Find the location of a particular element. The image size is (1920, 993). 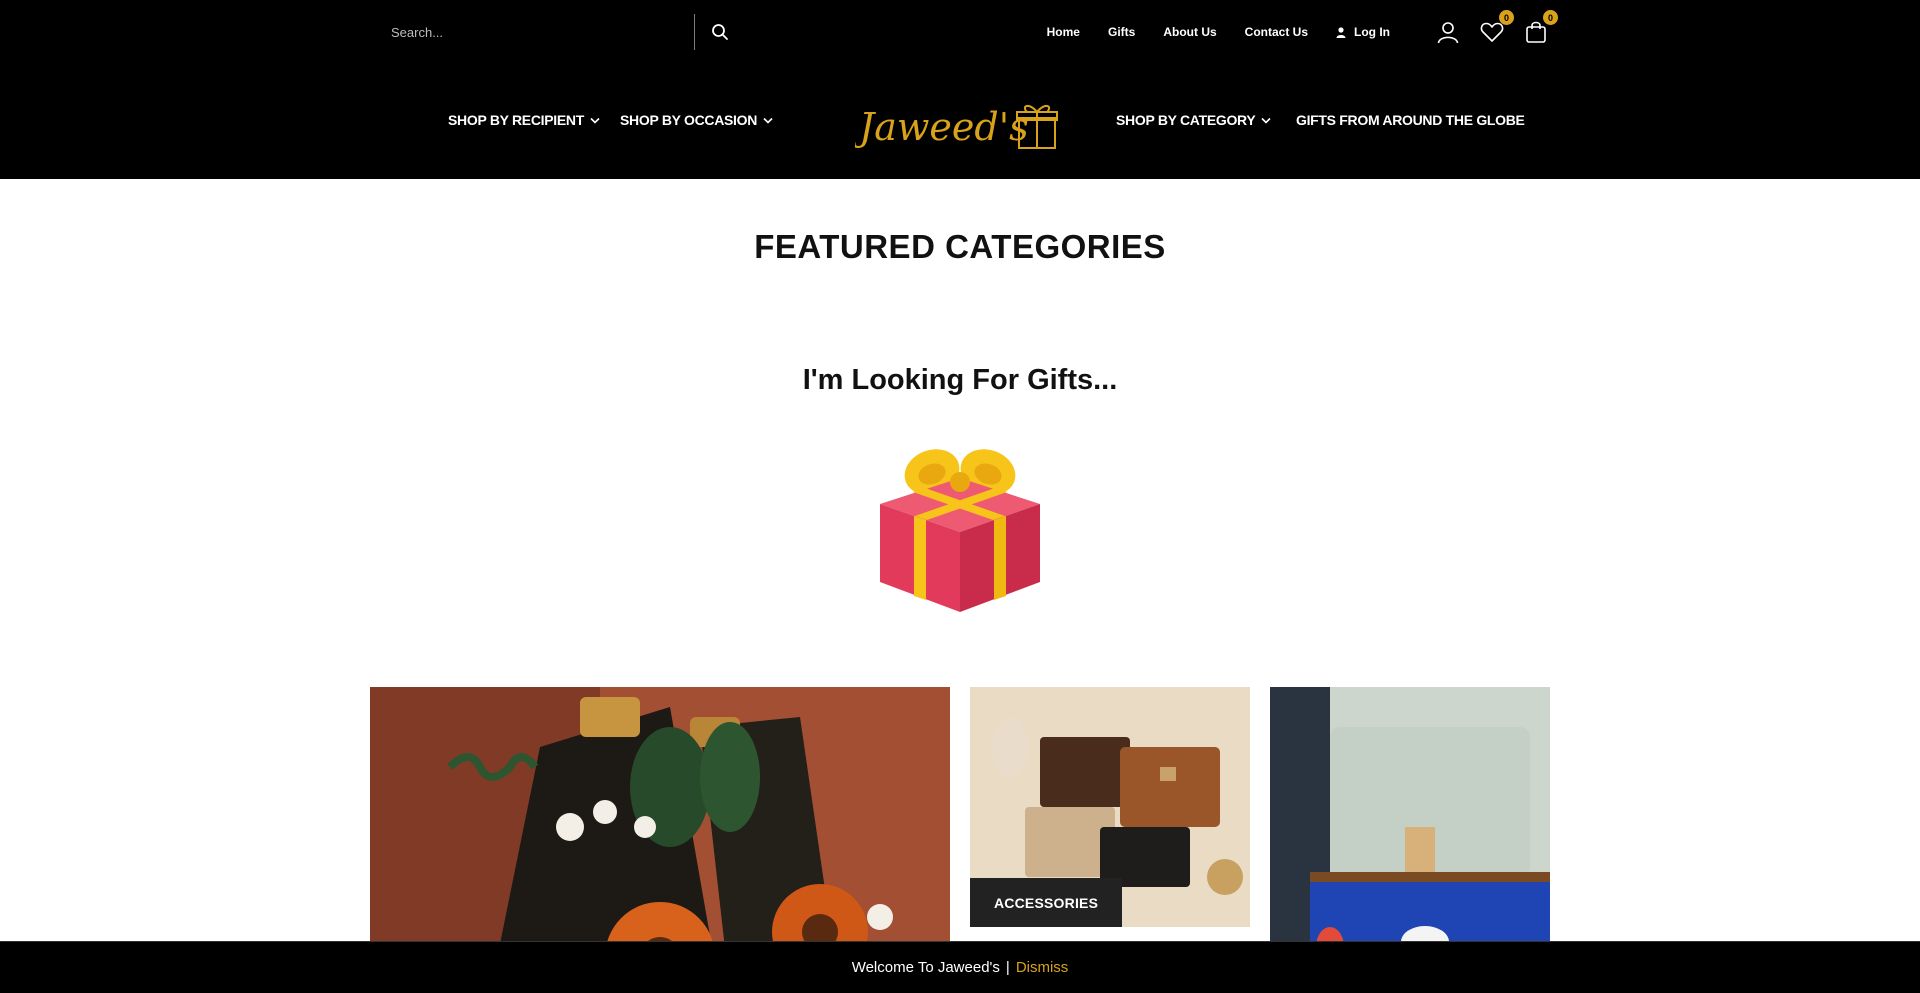

user-icon is located at coordinates (1448, 33).